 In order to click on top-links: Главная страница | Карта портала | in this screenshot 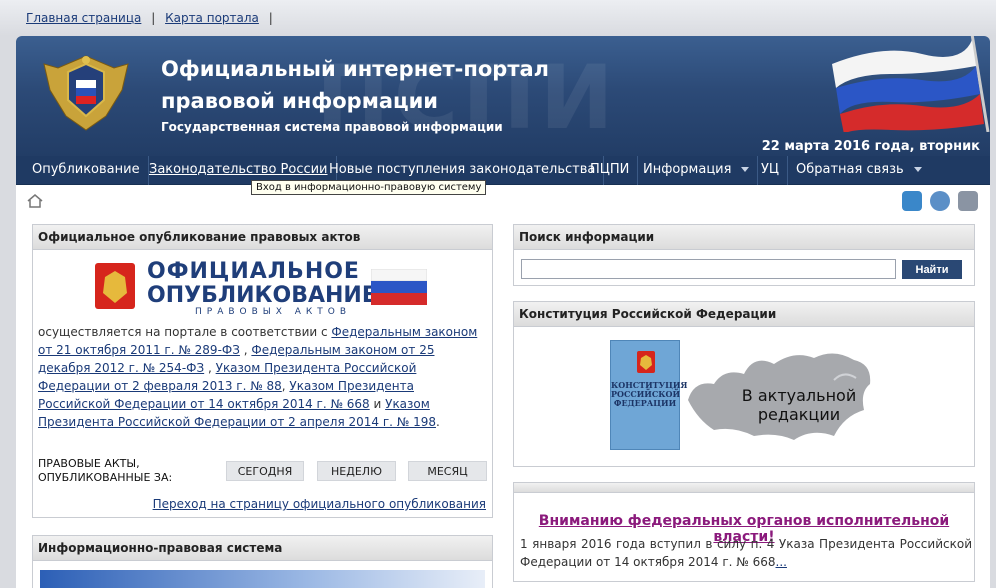, I will do `click(152, 18)`.